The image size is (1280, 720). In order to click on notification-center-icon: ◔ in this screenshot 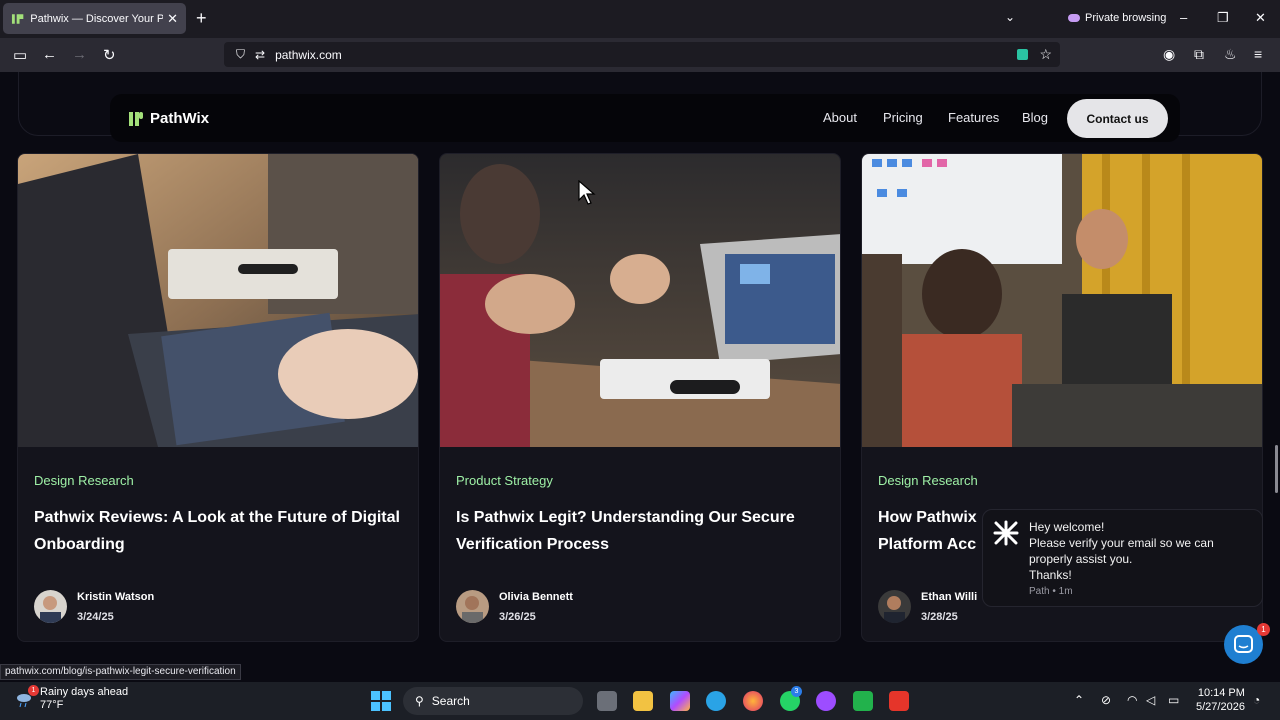, I will do `click(1256, 700)`.